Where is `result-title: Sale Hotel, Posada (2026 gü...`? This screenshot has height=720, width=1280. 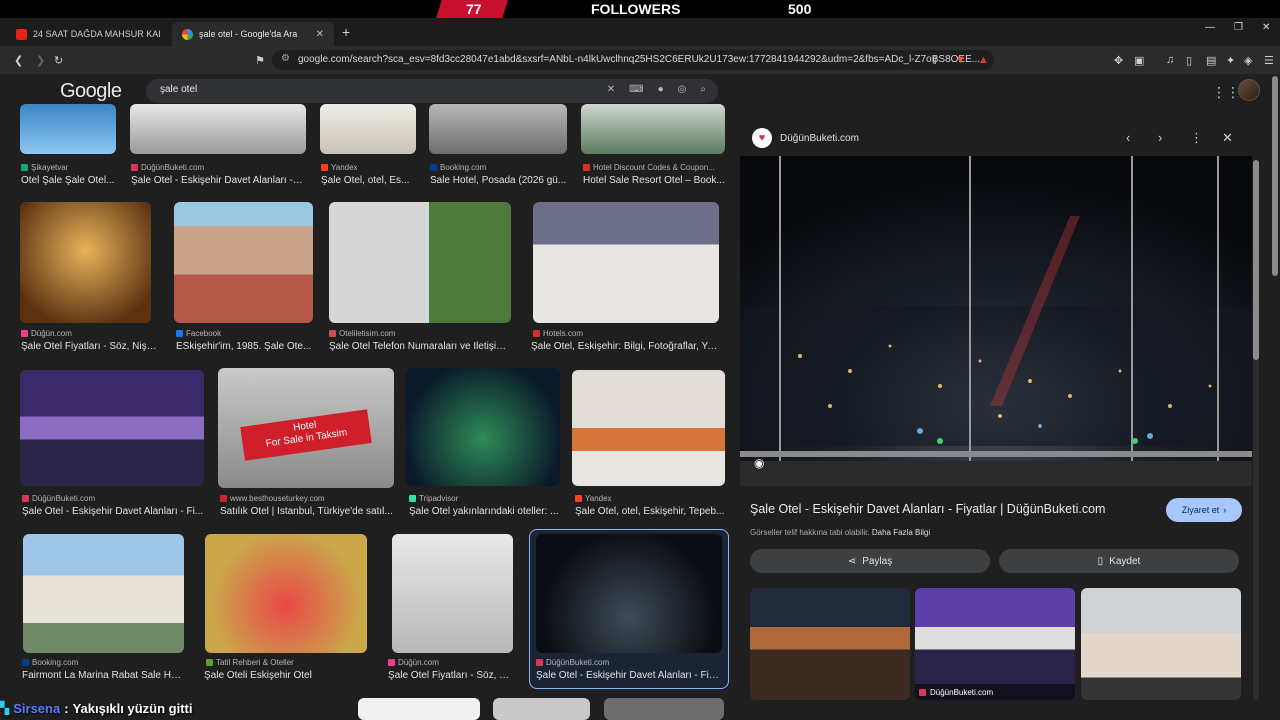
result-title: Sale Hotel, Posada (2026 gü... is located at coordinates (499, 180).